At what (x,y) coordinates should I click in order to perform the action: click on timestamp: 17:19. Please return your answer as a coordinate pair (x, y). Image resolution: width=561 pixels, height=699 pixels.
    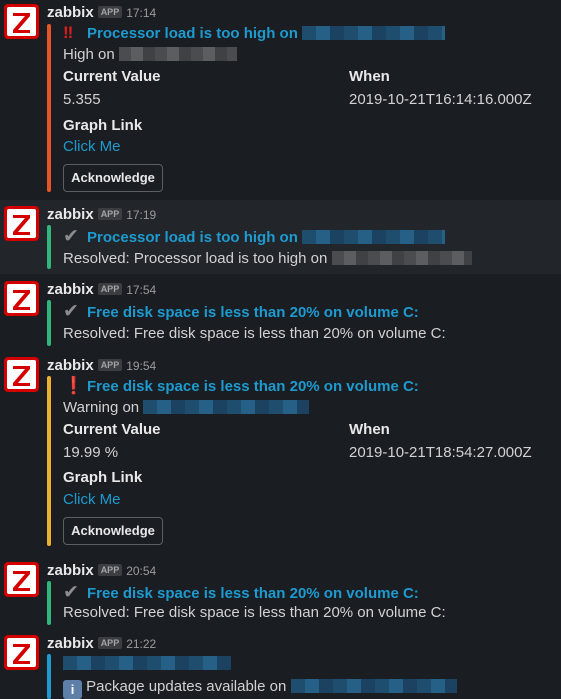
    Looking at the image, I should click on (141, 215).